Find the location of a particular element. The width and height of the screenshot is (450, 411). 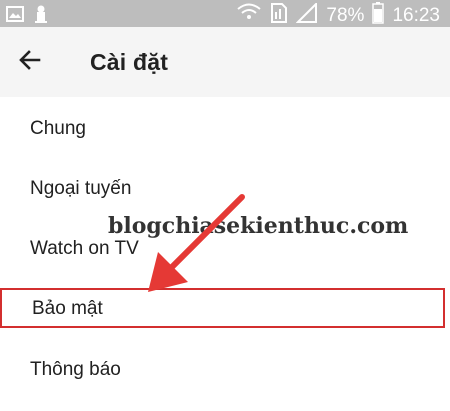

annotation-arrow is located at coordinates (196, 243).